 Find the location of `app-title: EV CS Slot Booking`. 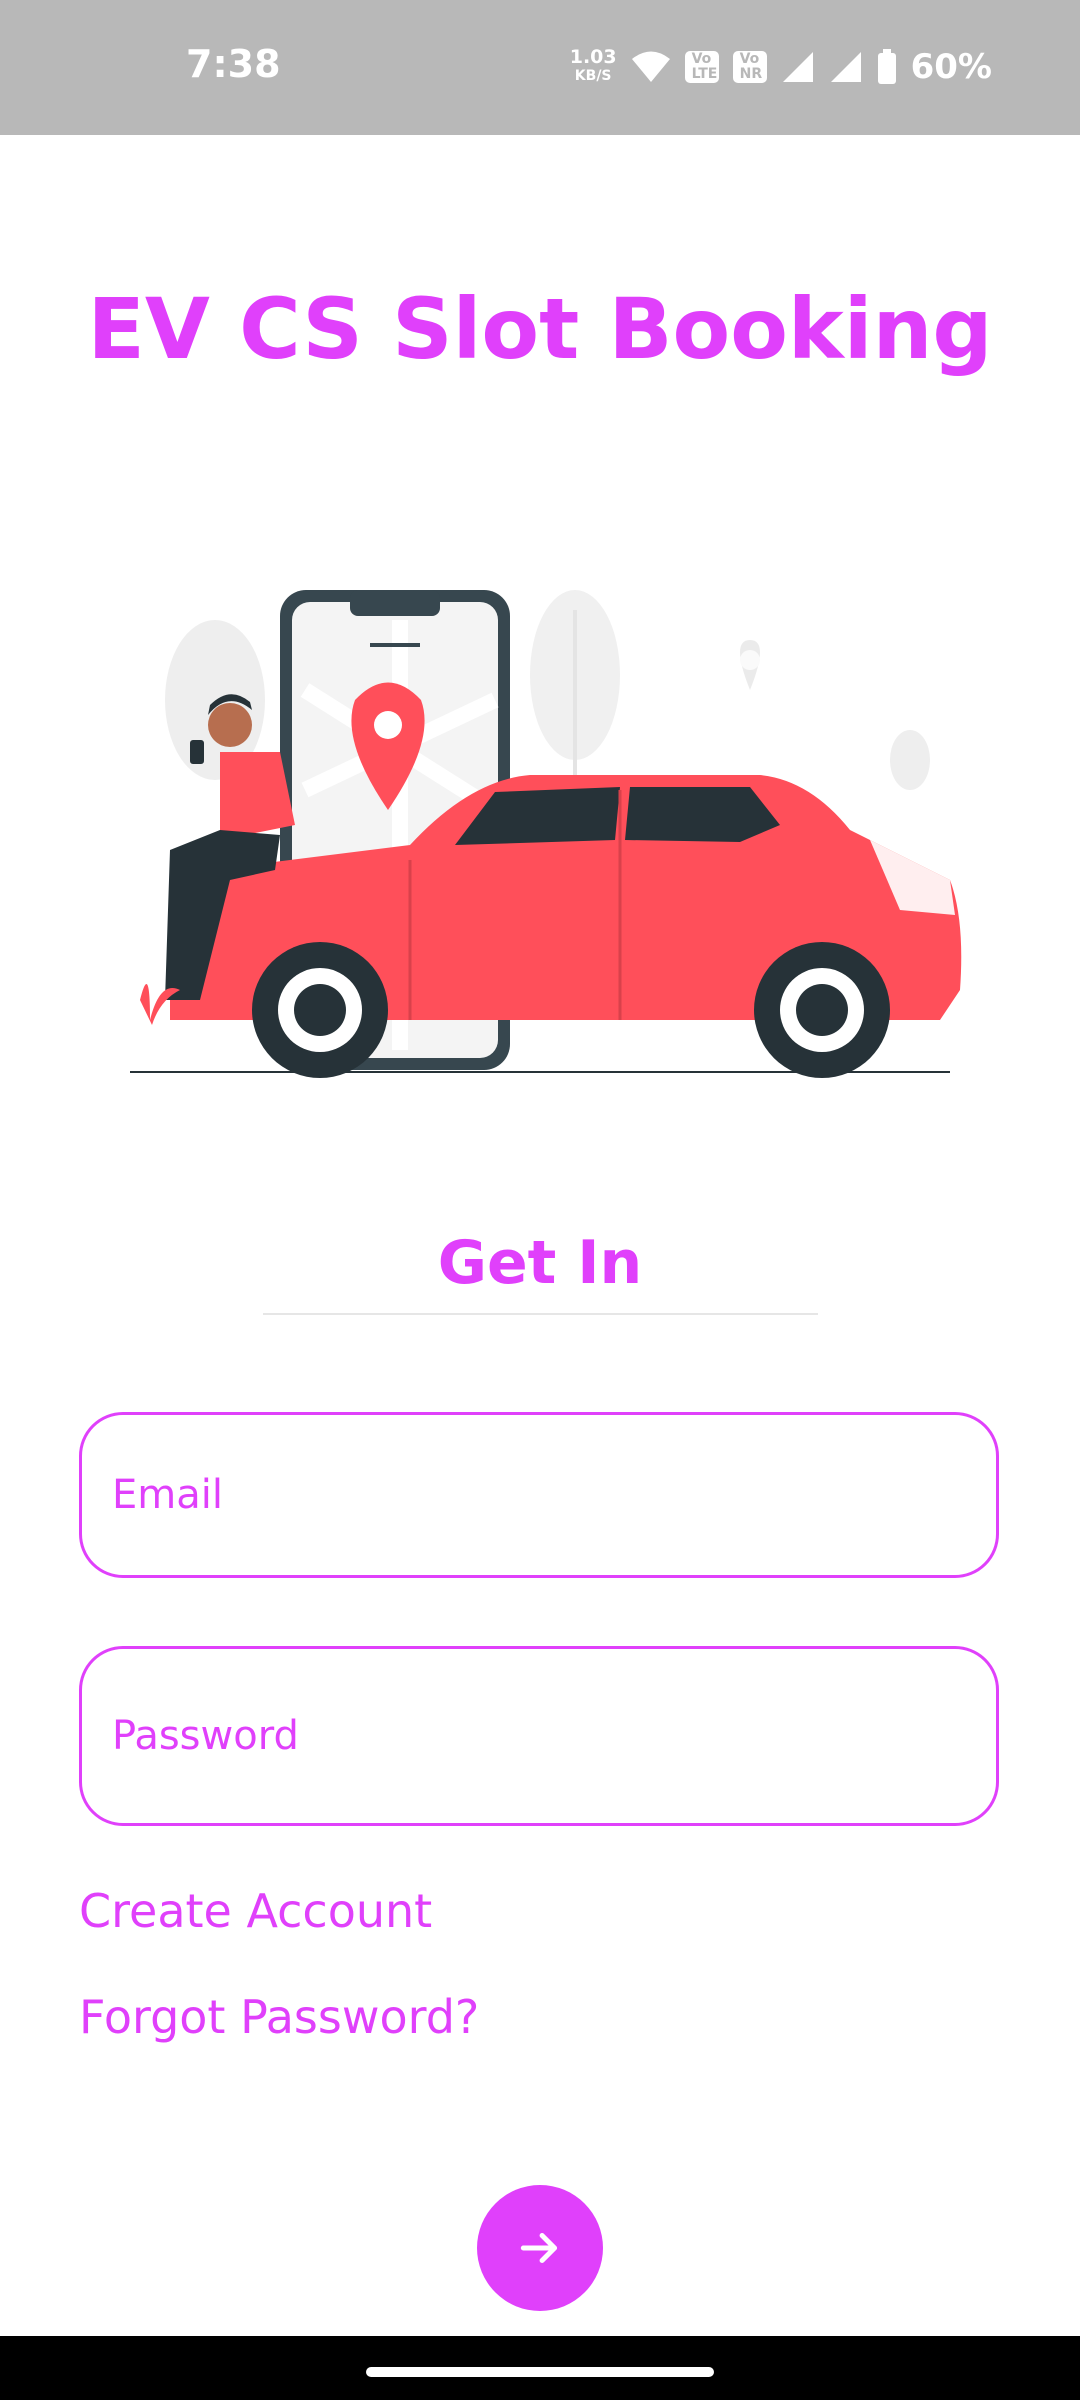

app-title: EV CS Slot Booking is located at coordinates (540, 329).